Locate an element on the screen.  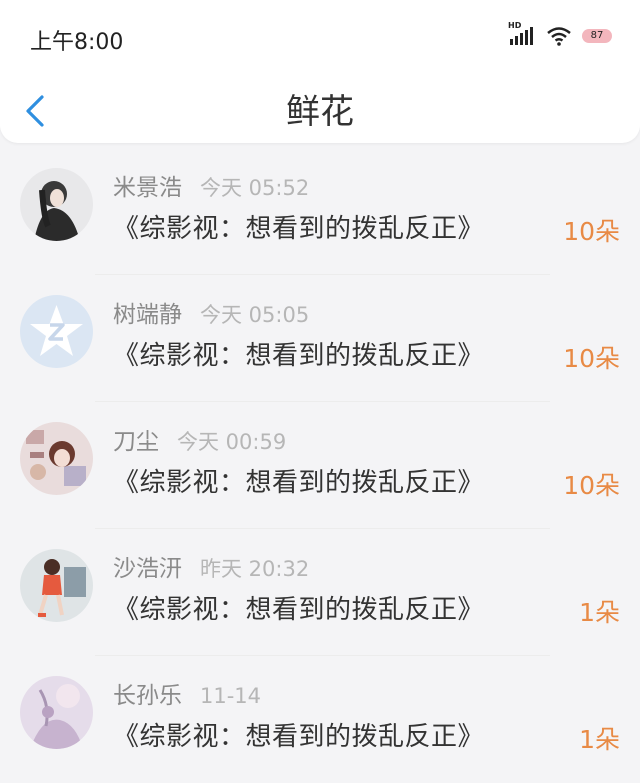
status-time: 上午8:00 is located at coordinates (77, 42).